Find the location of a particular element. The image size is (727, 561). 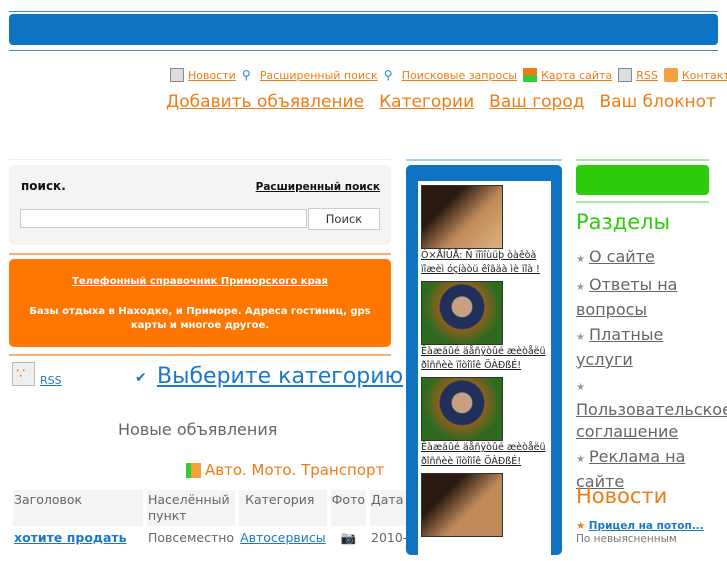

news-heading: Новости is located at coordinates (622, 496).